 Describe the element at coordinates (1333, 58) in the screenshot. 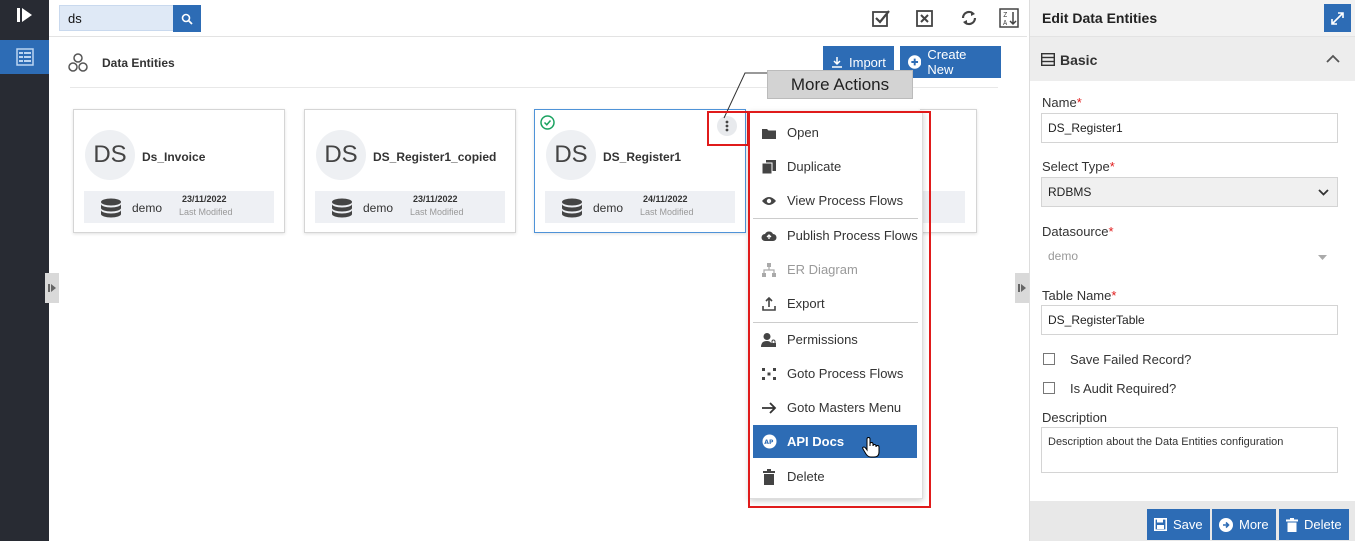

I see `chevron-up-icon` at that location.